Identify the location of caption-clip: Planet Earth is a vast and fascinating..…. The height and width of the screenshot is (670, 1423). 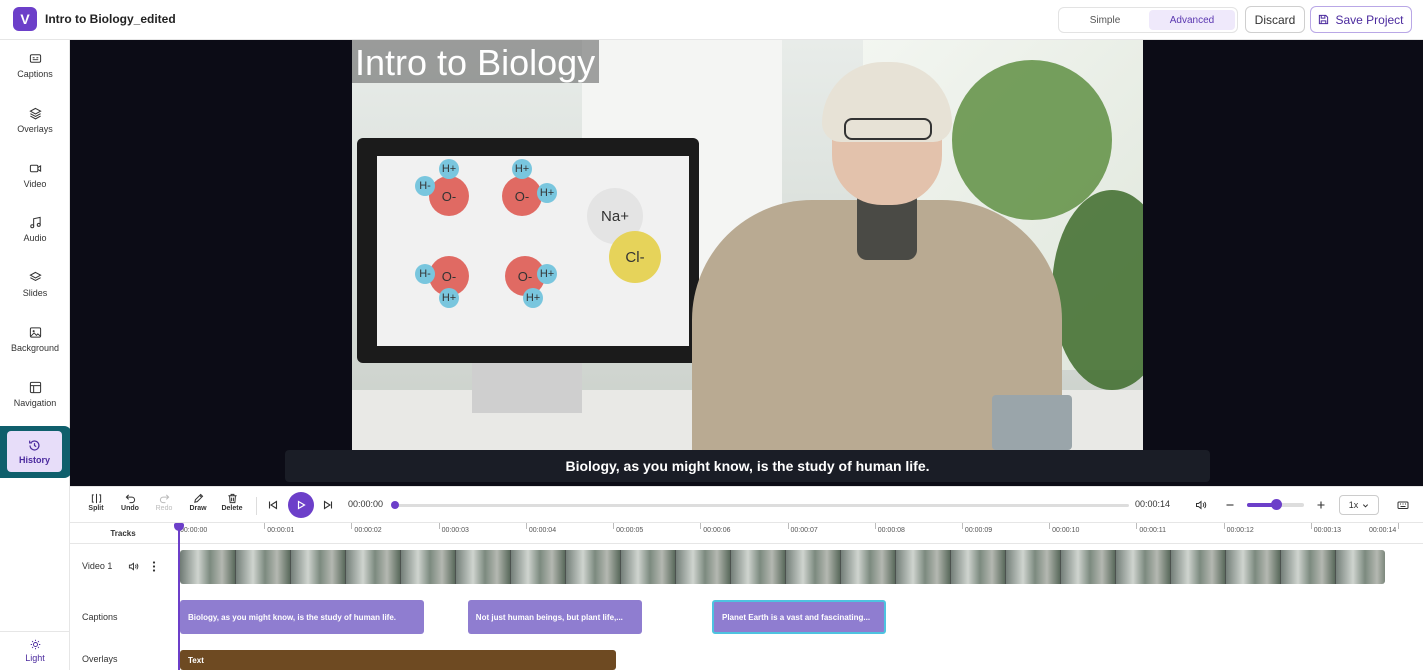
(799, 617).